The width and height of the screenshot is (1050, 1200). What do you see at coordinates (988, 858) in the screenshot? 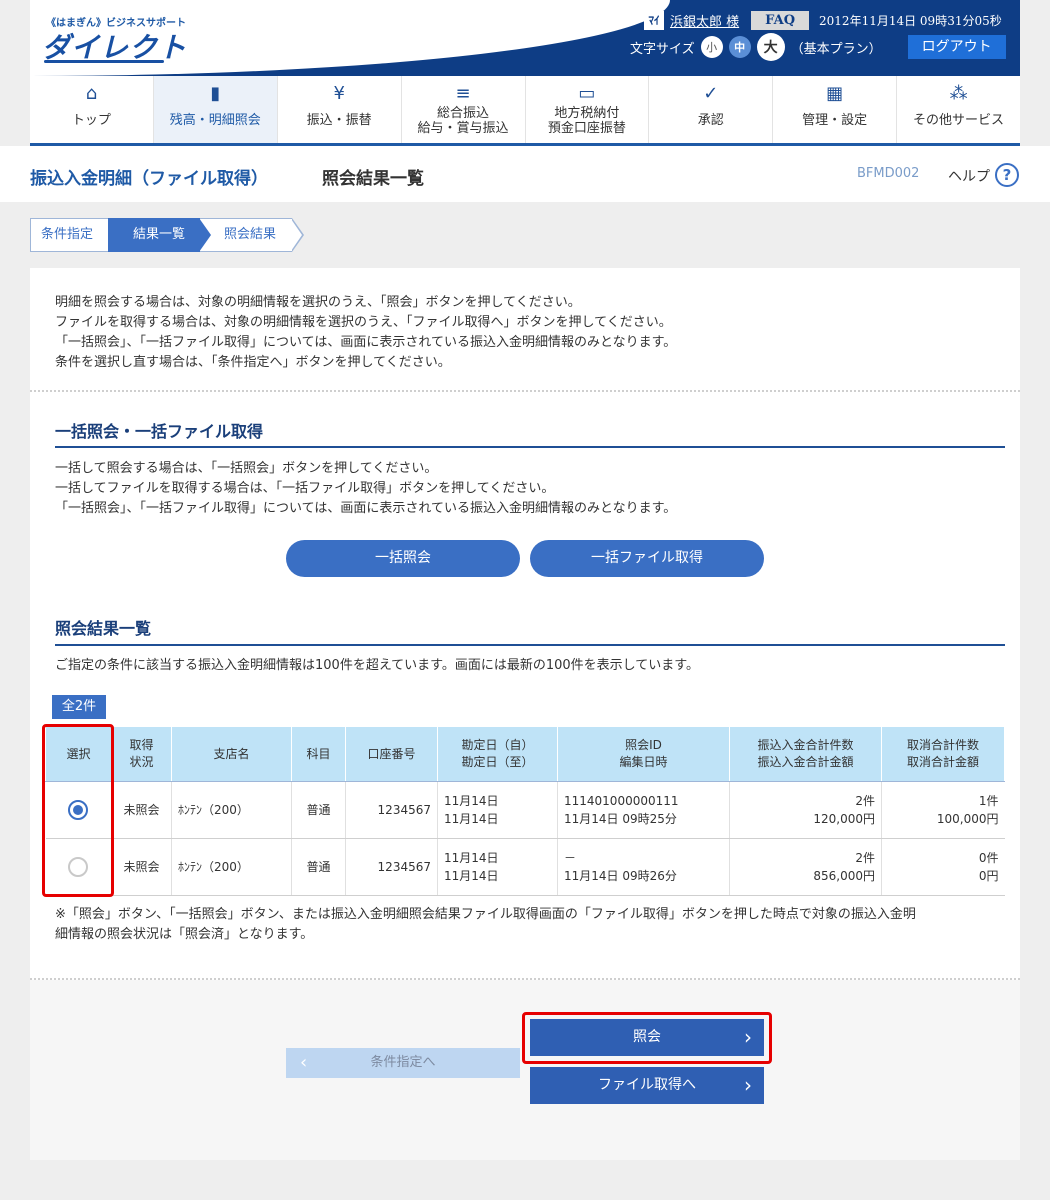
I see `cancel-count: 0件` at bounding box center [988, 858].